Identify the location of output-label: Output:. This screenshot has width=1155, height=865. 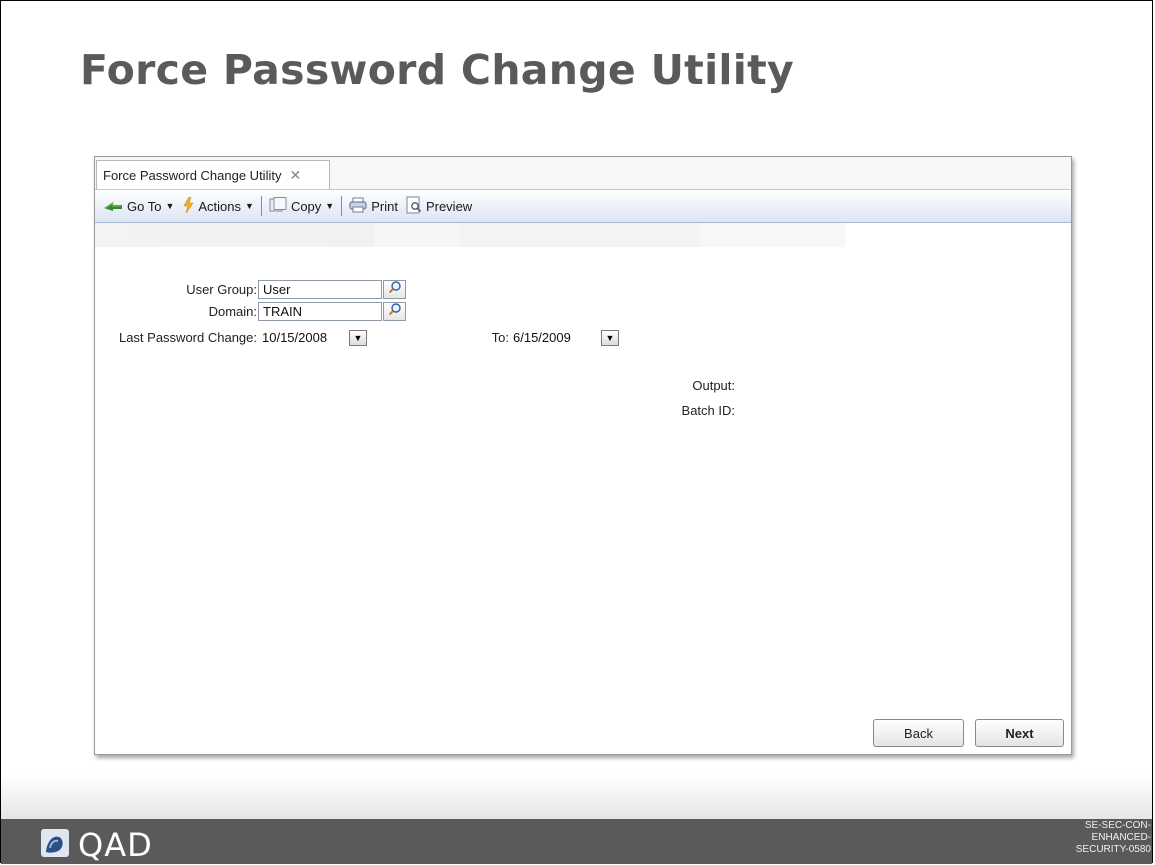
(713, 385).